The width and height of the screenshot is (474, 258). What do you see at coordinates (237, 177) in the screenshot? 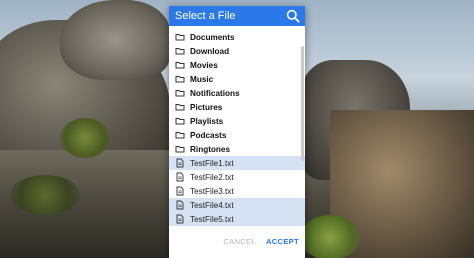
I see `file-item: TestFile2.txt` at bounding box center [237, 177].